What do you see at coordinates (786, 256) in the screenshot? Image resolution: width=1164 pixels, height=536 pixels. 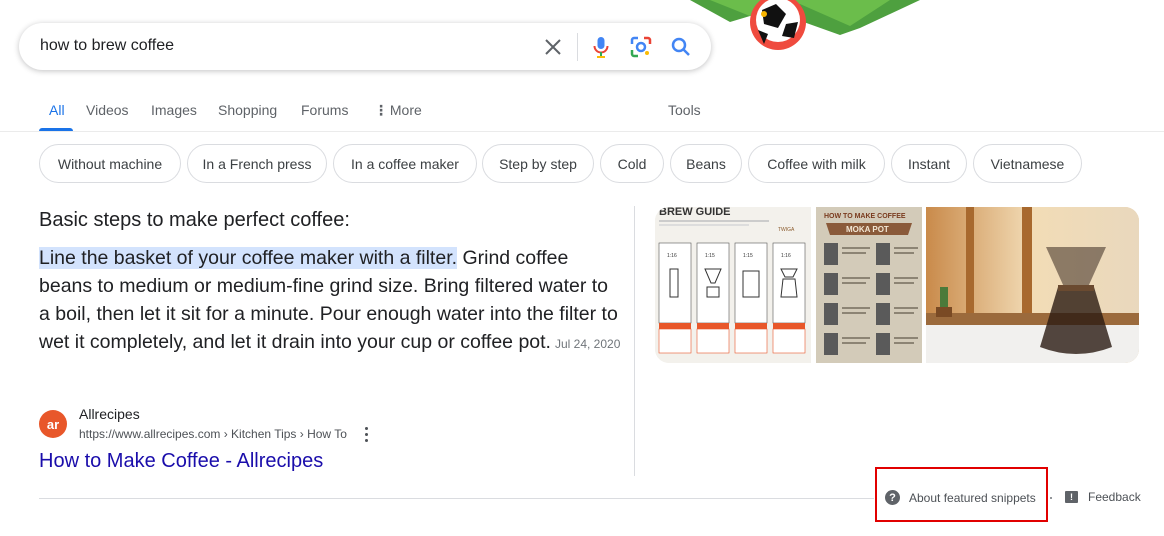 I see `ratio-4: 1:16` at bounding box center [786, 256].